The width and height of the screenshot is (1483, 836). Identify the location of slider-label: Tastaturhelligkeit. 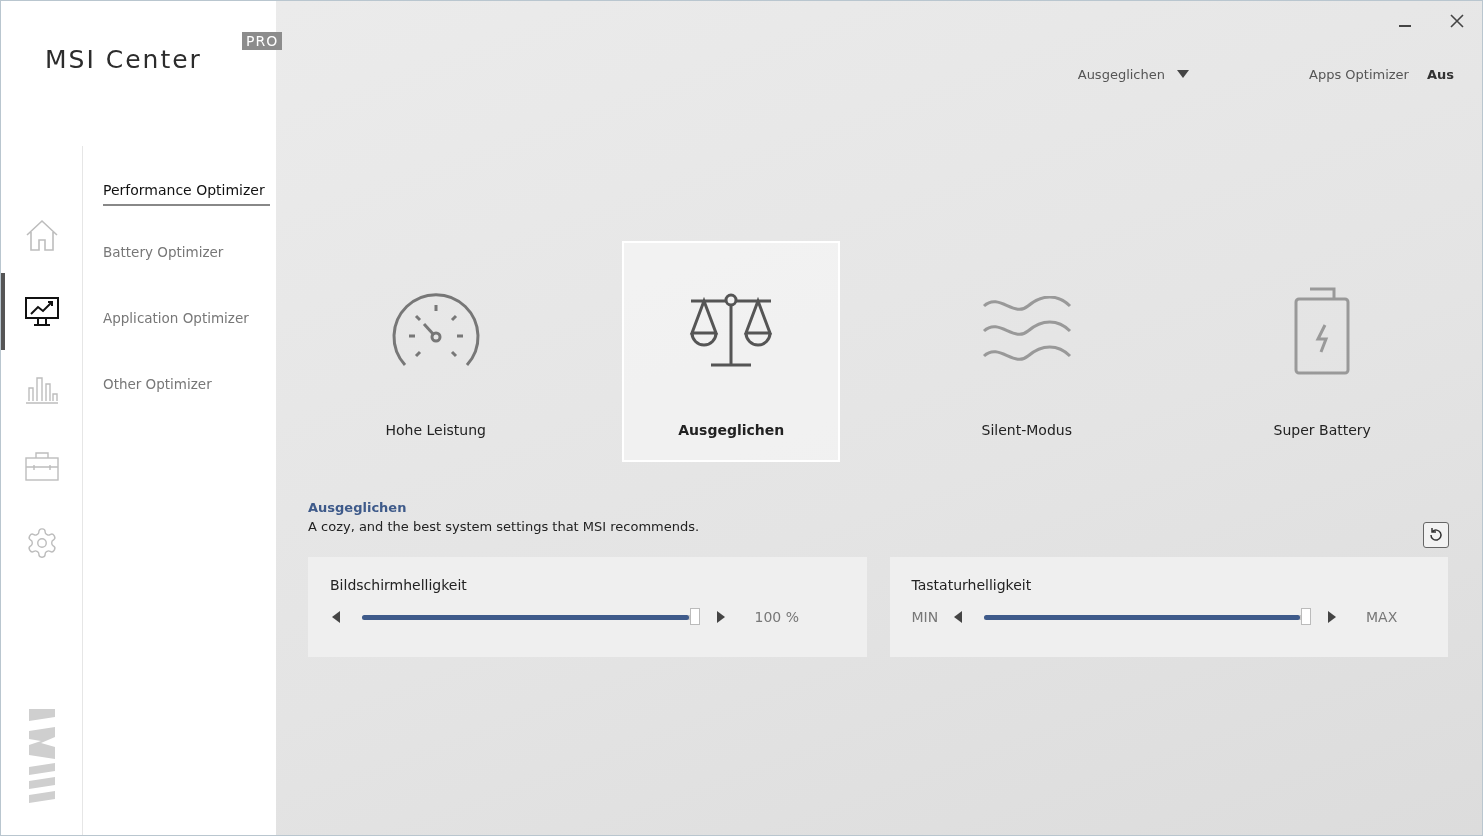
(971, 585).